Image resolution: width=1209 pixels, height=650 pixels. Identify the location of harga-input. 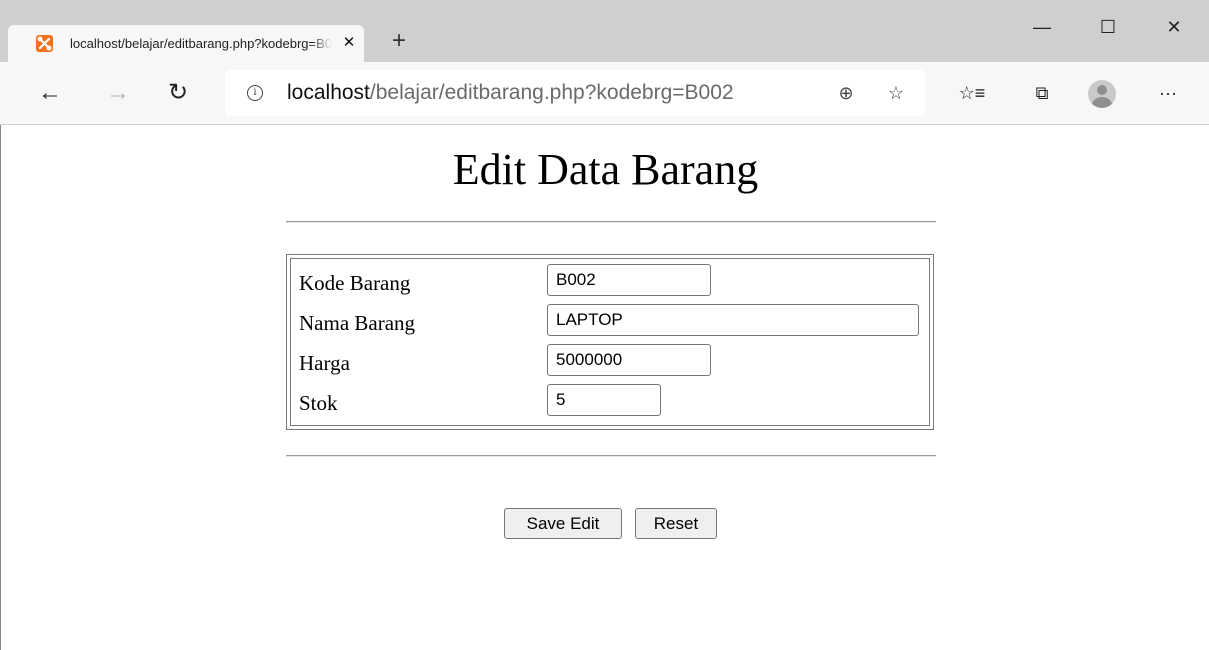
(629, 360).